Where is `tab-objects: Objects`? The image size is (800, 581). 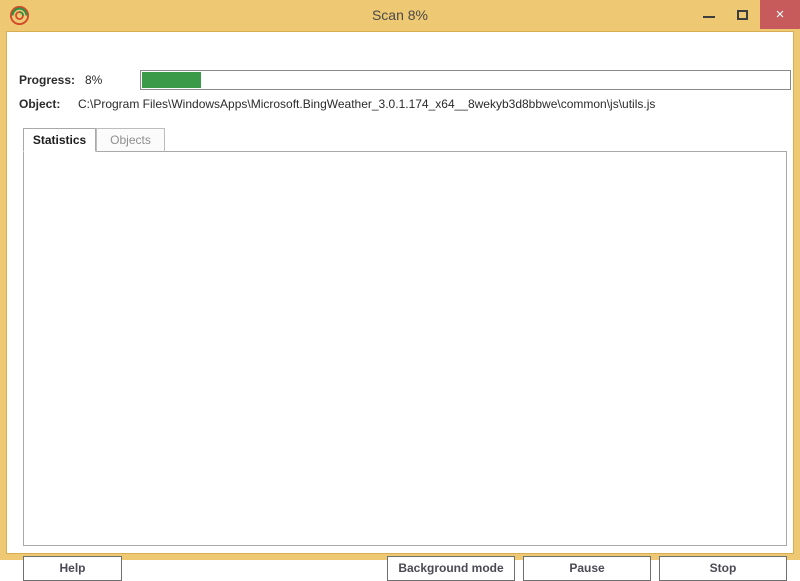
tab-objects: Objects is located at coordinates (130, 140).